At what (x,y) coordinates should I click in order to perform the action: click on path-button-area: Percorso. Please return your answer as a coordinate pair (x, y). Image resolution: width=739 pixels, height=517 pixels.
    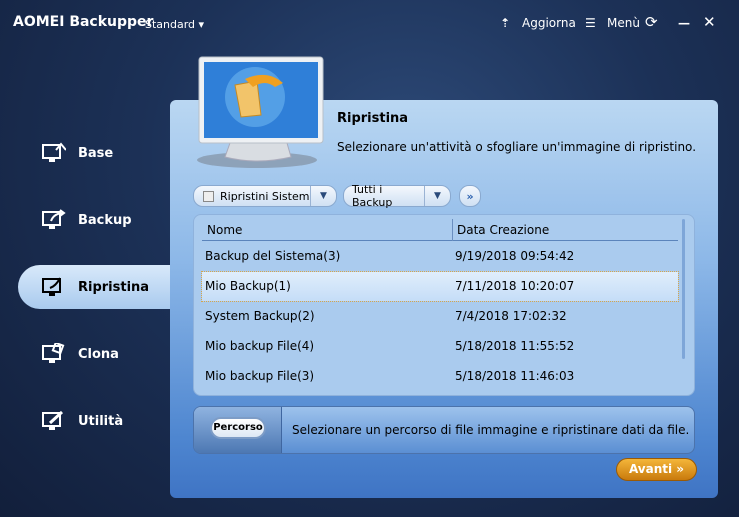
    Looking at the image, I should click on (238, 430).